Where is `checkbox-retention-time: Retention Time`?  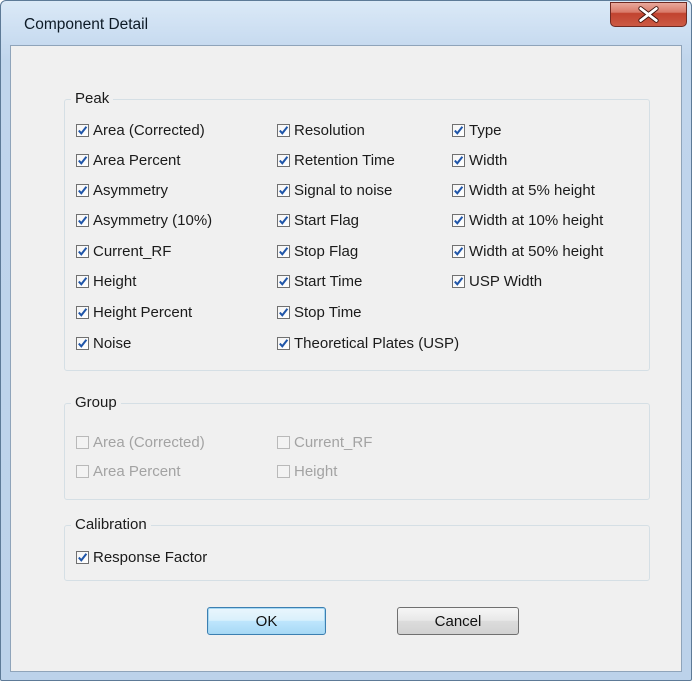
checkbox-retention-time: Retention Time is located at coordinates (336, 160).